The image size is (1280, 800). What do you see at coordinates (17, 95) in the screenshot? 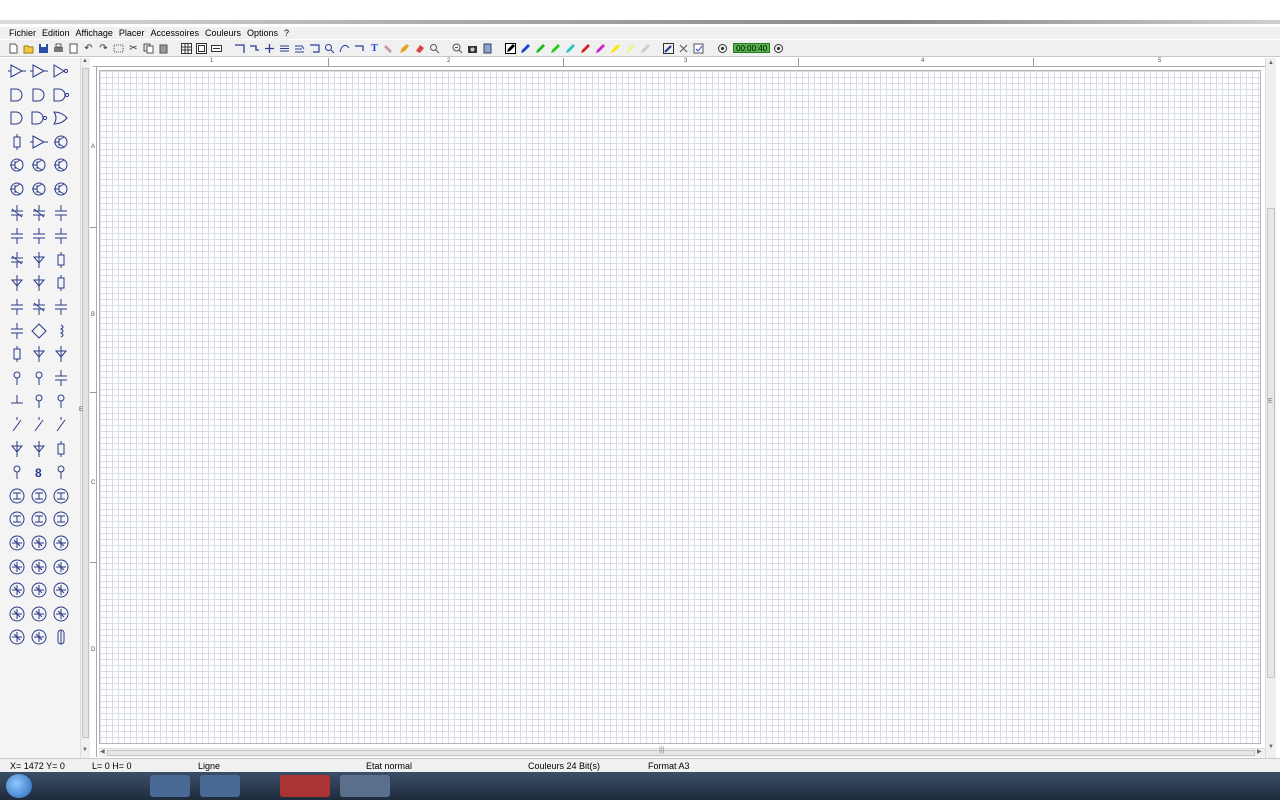
I see `and-gate-icon` at bounding box center [17, 95].